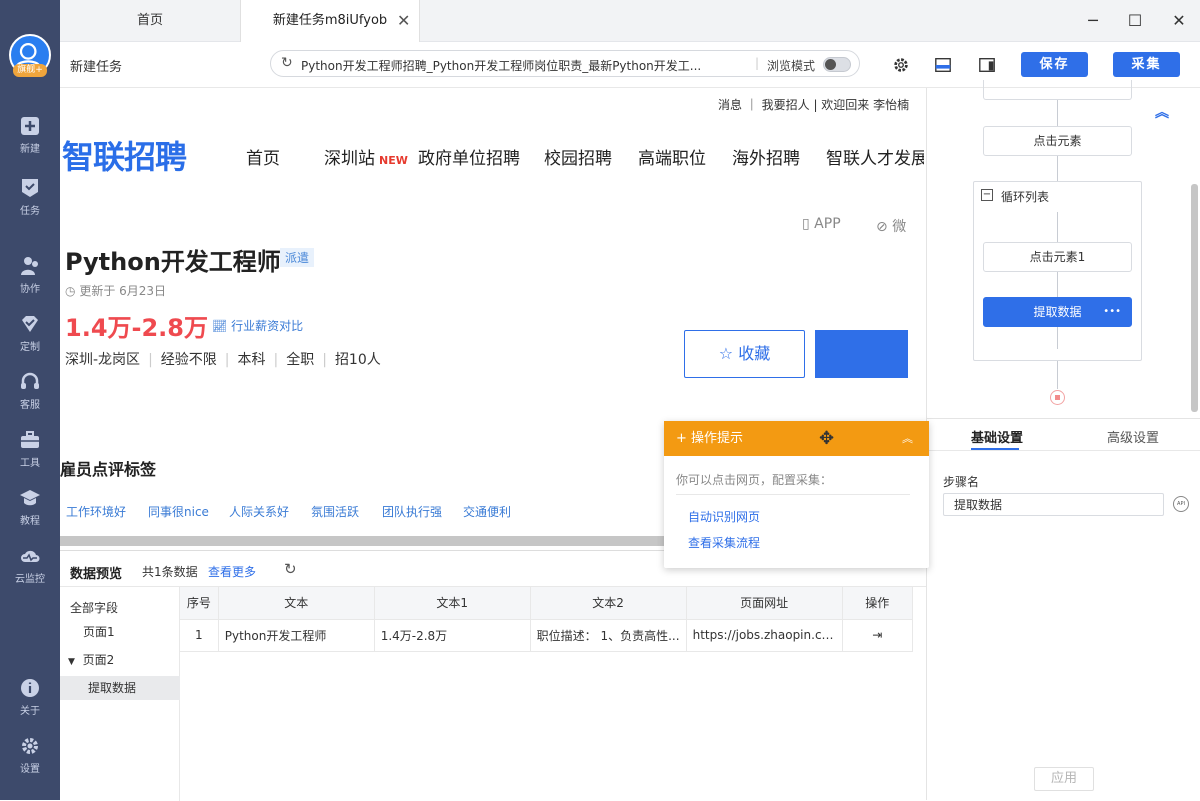 The image size is (1200, 801). What do you see at coordinates (30, 579) in the screenshot?
I see `sidebar-item-label: 云监控` at bounding box center [30, 579].